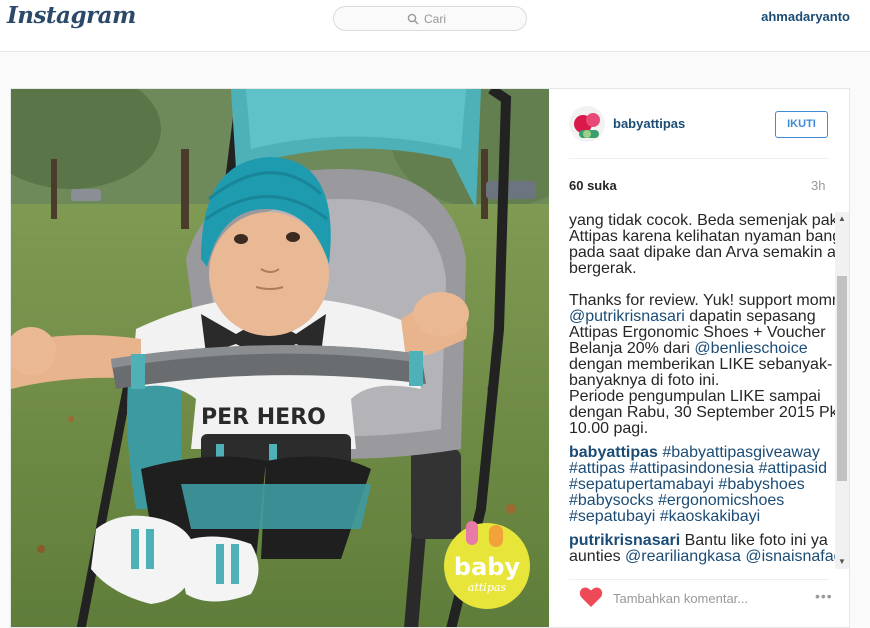 The width and height of the screenshot is (870, 628). I want to click on comment-text: Bantu like foto ini ya, so click(756, 540).